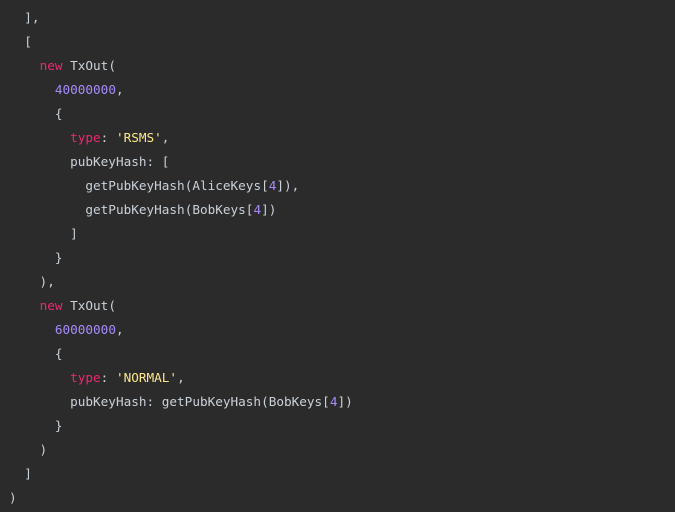  I want to click on code-line: pubKeyHash: [, so click(337, 162).